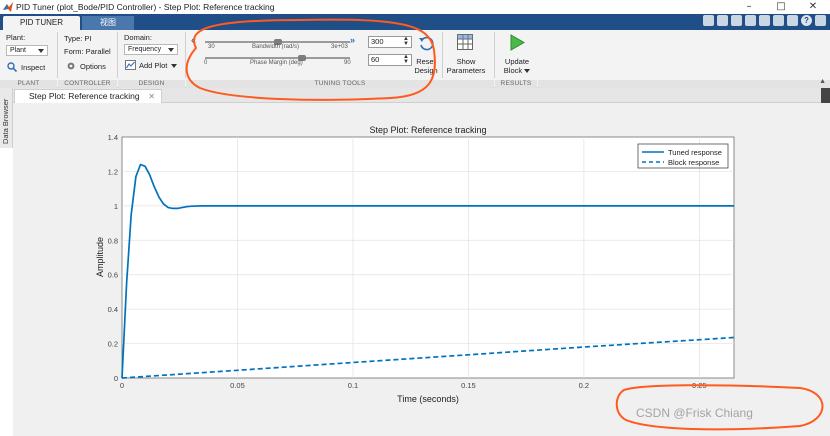 This screenshot has height=436, width=830. I want to click on annotation-circle-tuning-tools, so click(310, 59).